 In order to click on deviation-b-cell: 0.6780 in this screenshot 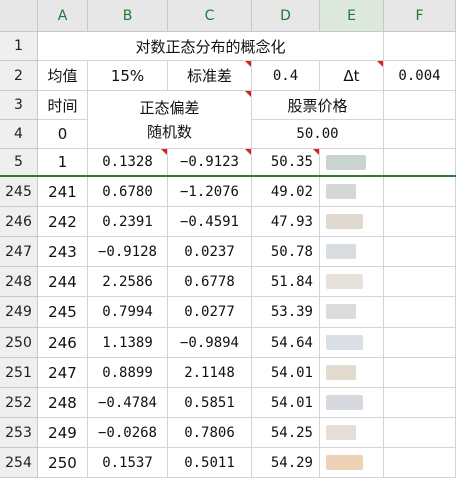, I will do `click(128, 192)`.